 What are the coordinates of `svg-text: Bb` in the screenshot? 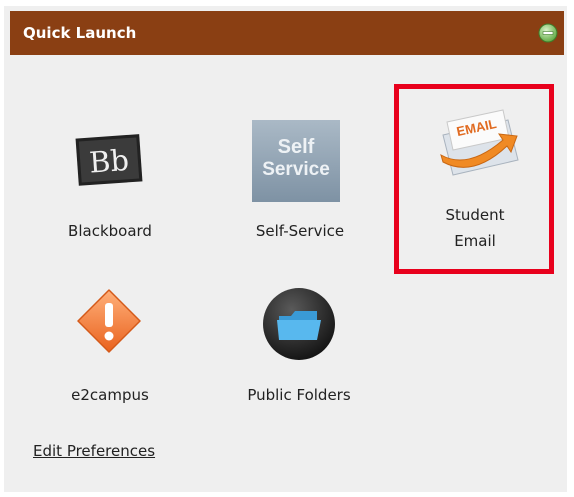 It's located at (109, 161).